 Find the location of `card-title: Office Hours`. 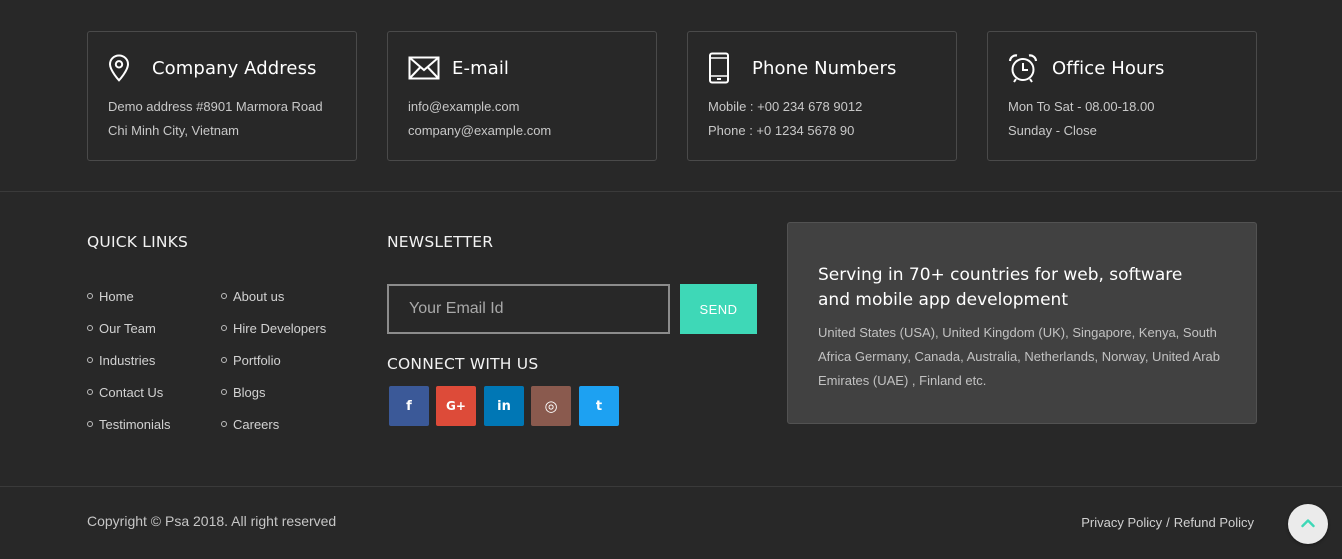

card-title: Office Hours is located at coordinates (1108, 68).